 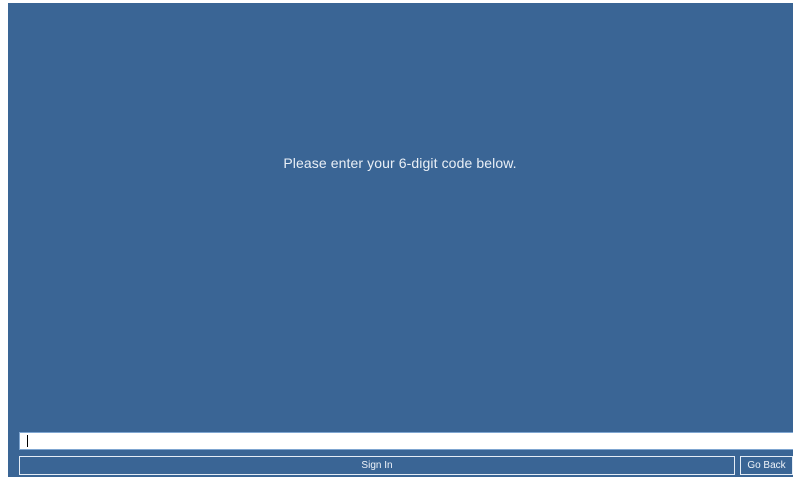 I want to click on text-caret, so click(x=27, y=441).